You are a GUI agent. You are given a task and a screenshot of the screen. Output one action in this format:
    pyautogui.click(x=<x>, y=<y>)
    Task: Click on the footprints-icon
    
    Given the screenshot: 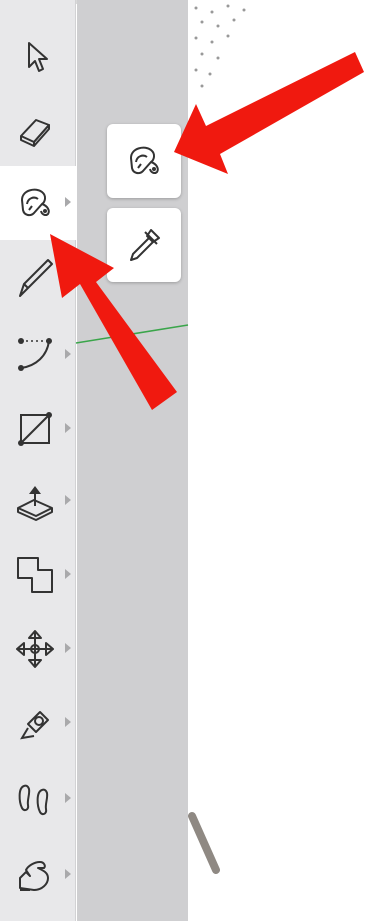 What is the action you would take?
    pyautogui.click(x=35, y=799)
    